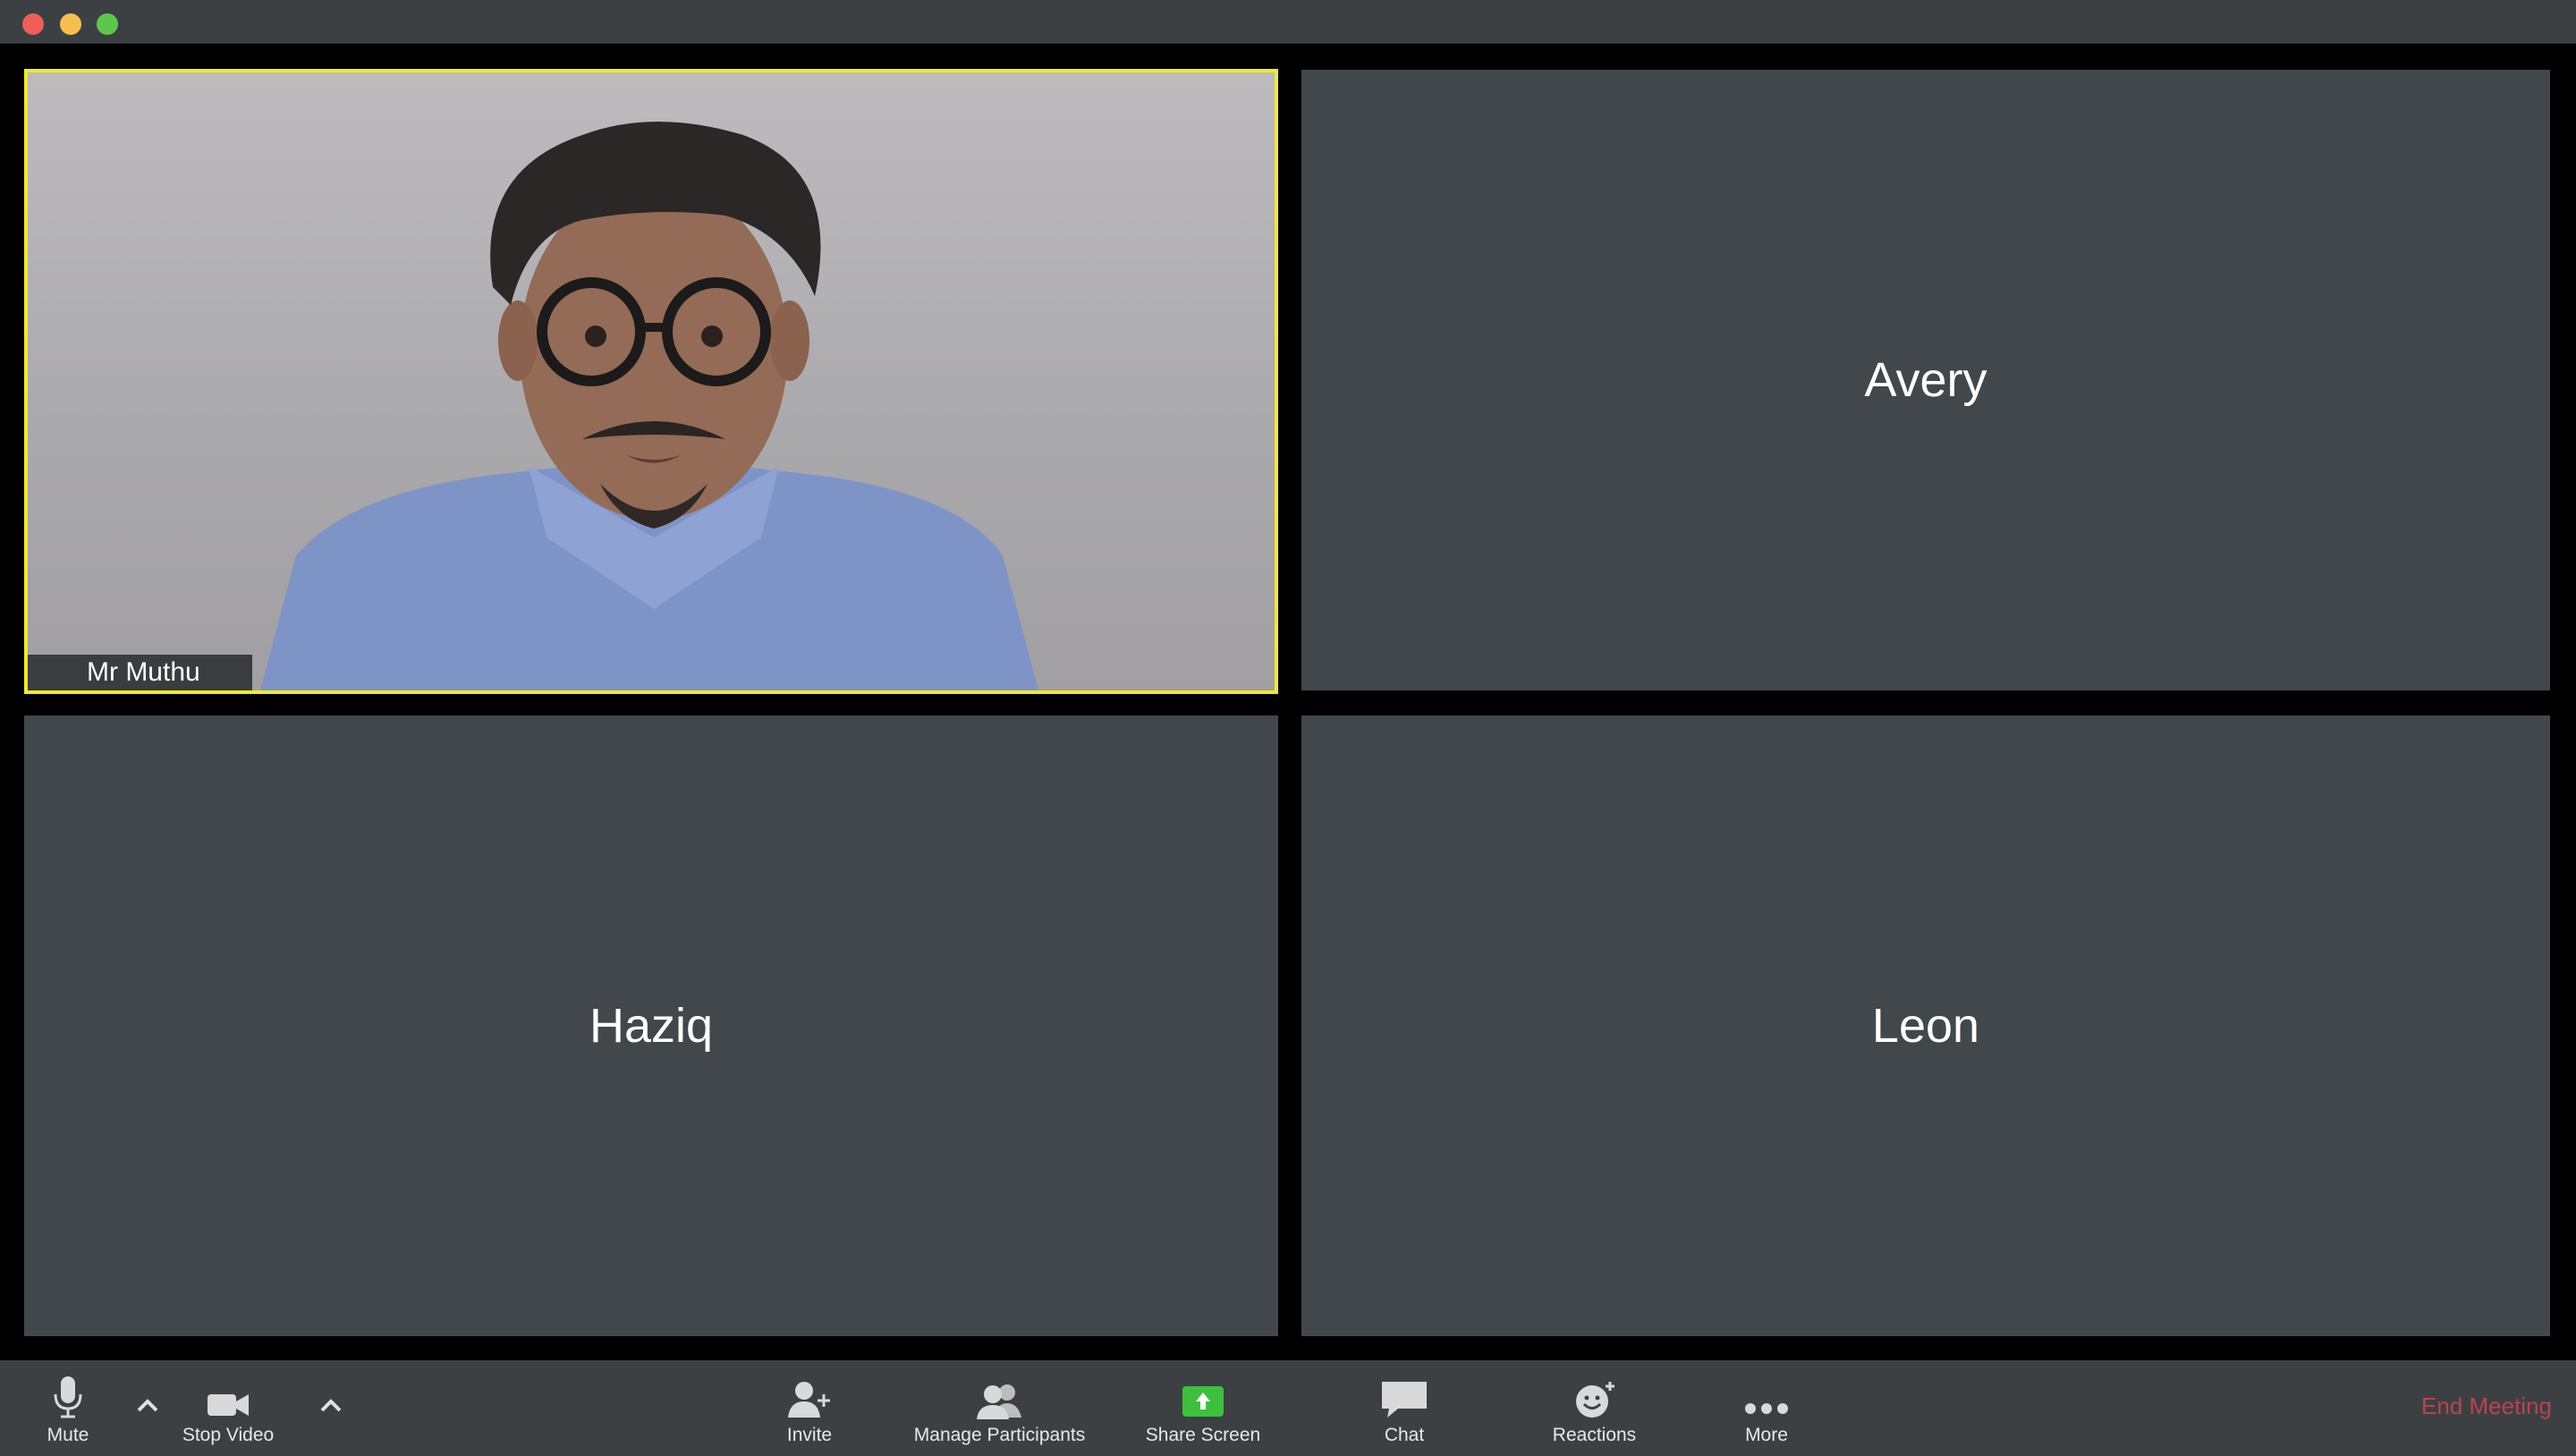 The image size is (2576, 1456). Describe the element at coordinates (2486, 1406) in the screenshot. I see `end-meeting-button: End Meeting` at that location.